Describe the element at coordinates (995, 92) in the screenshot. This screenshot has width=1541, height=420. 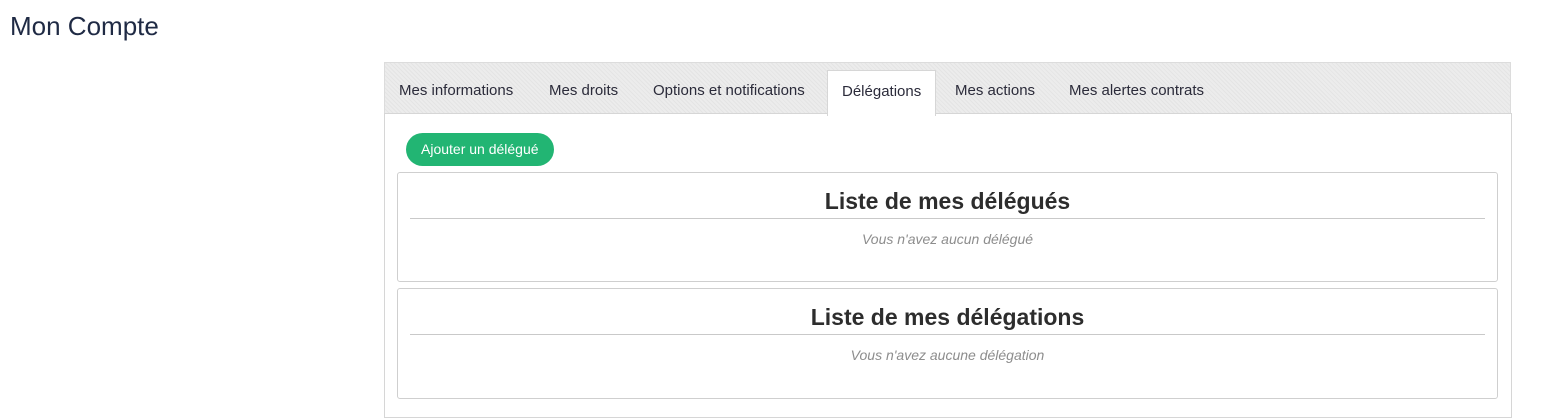
I see `tab-mes-actions: Mes actions` at that location.